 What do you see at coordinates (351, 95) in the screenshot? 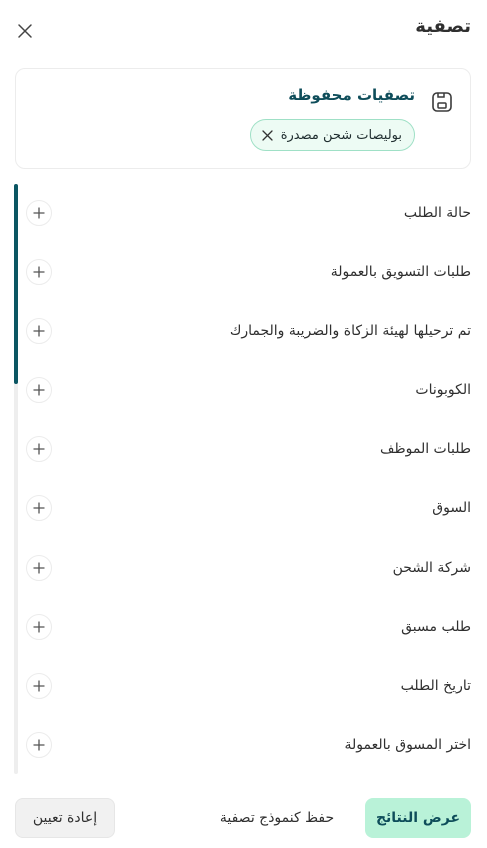
I see `saved-filters-title: تصفيات محفوظة` at bounding box center [351, 95].